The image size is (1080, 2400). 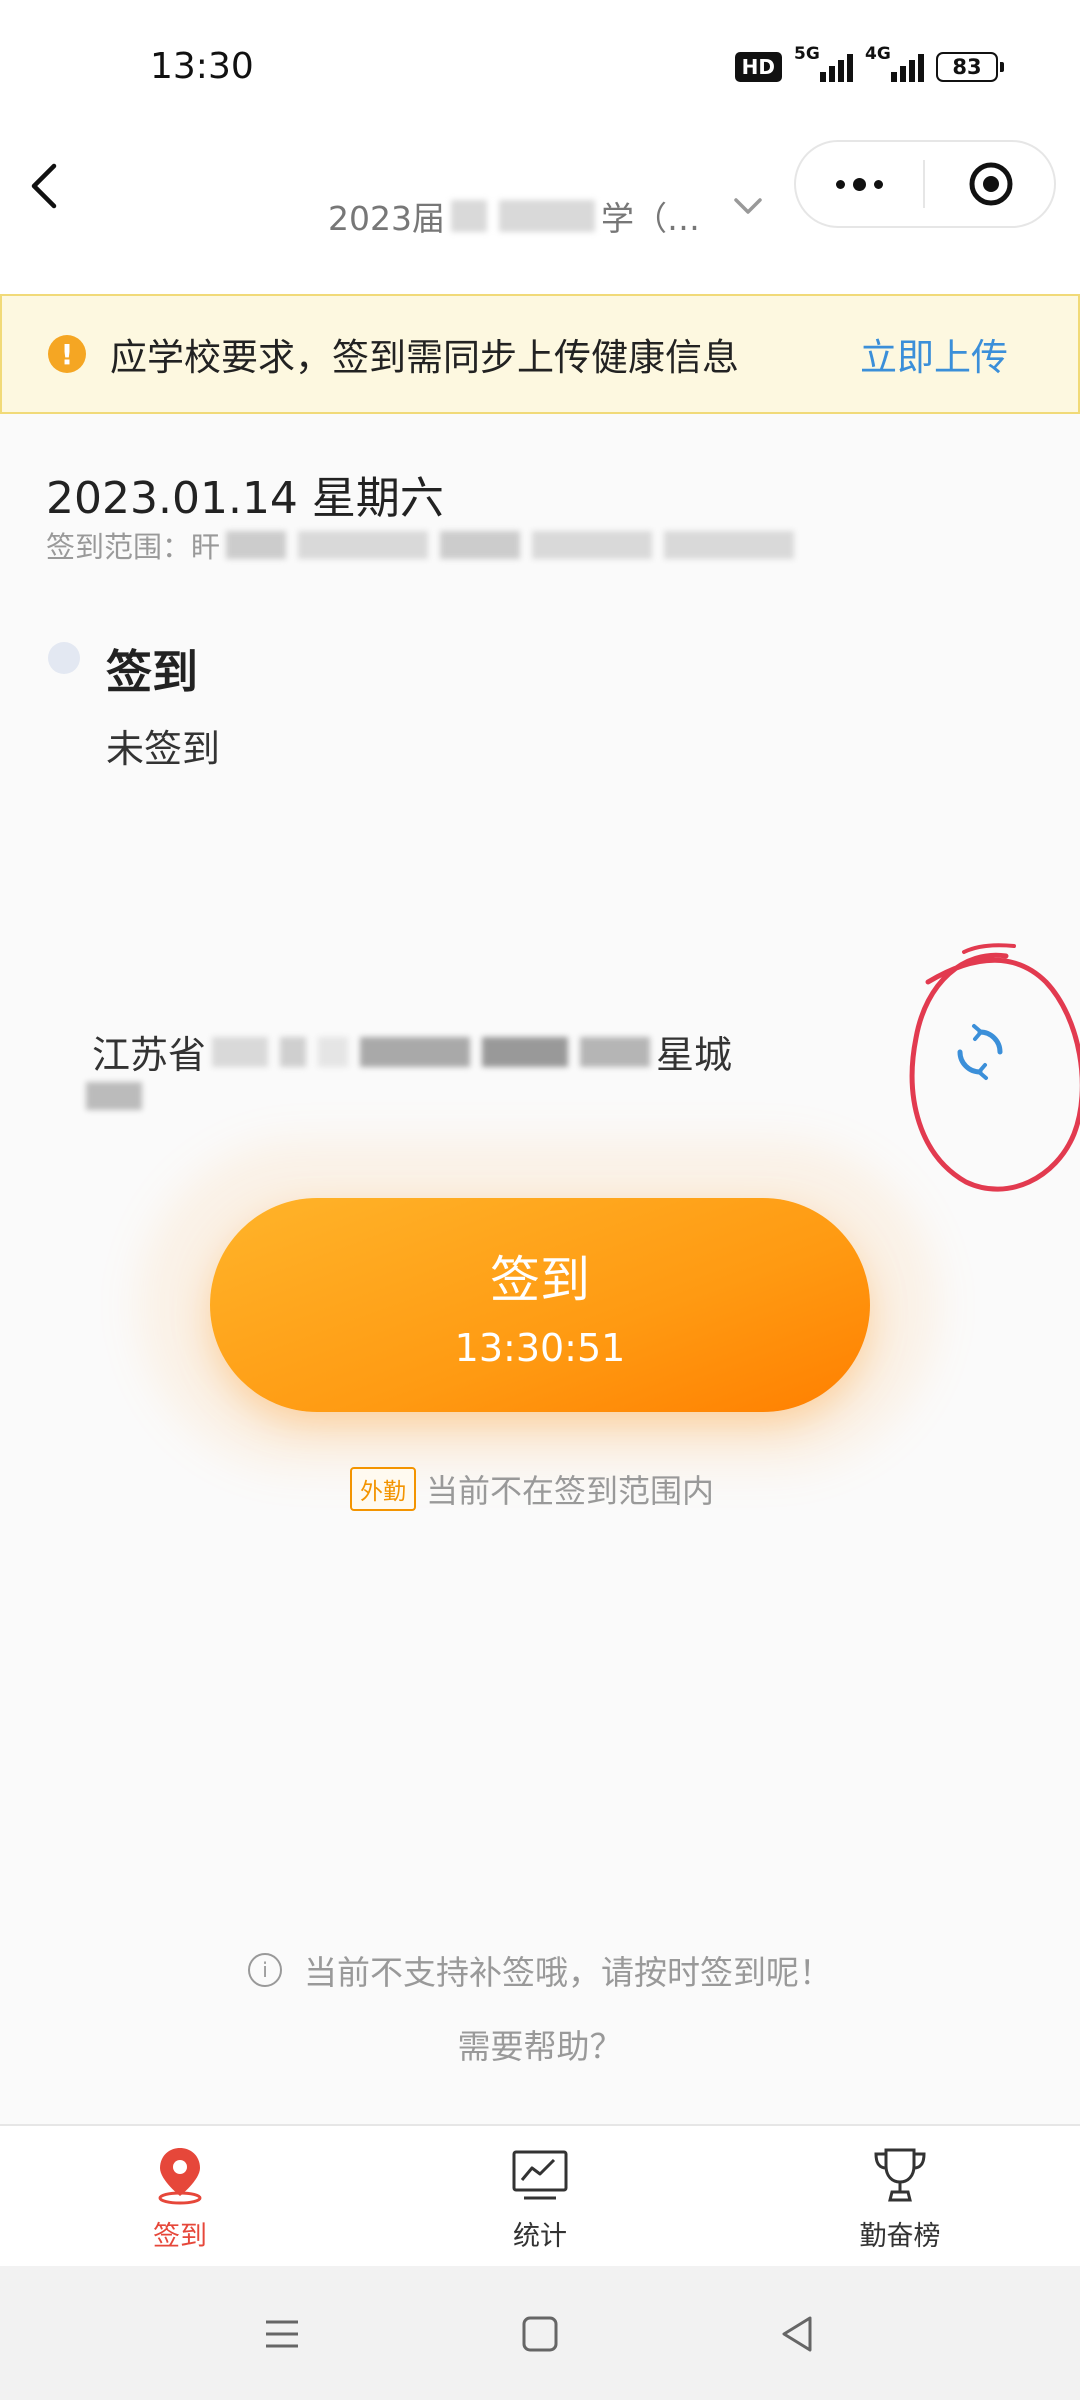 I want to click on checkin-title: 签到, so click(x=152, y=672).